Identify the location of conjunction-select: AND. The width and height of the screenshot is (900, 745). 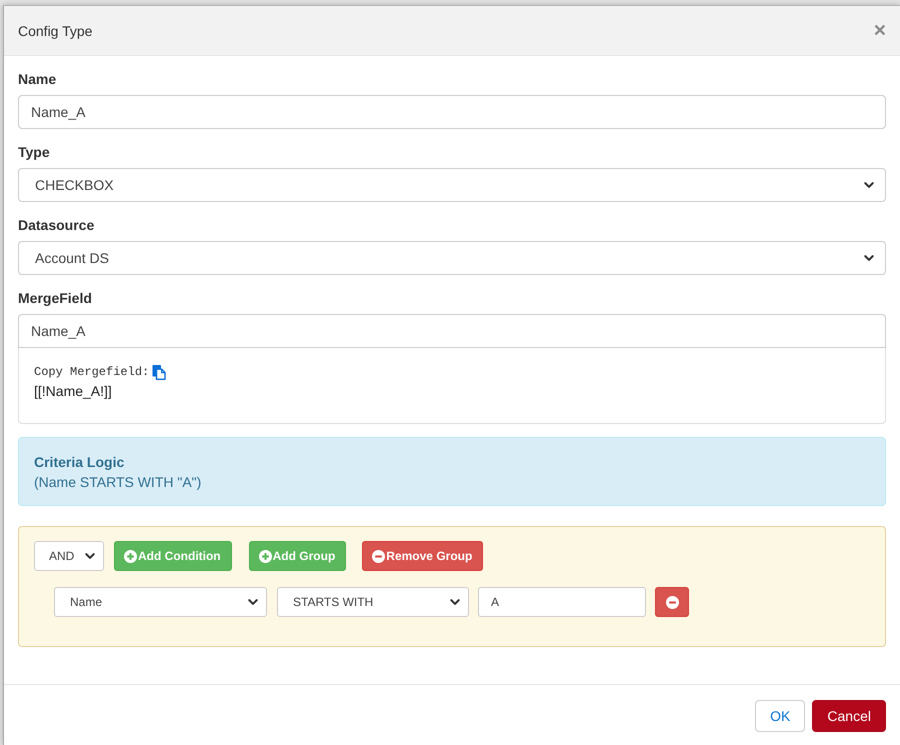
(69, 556).